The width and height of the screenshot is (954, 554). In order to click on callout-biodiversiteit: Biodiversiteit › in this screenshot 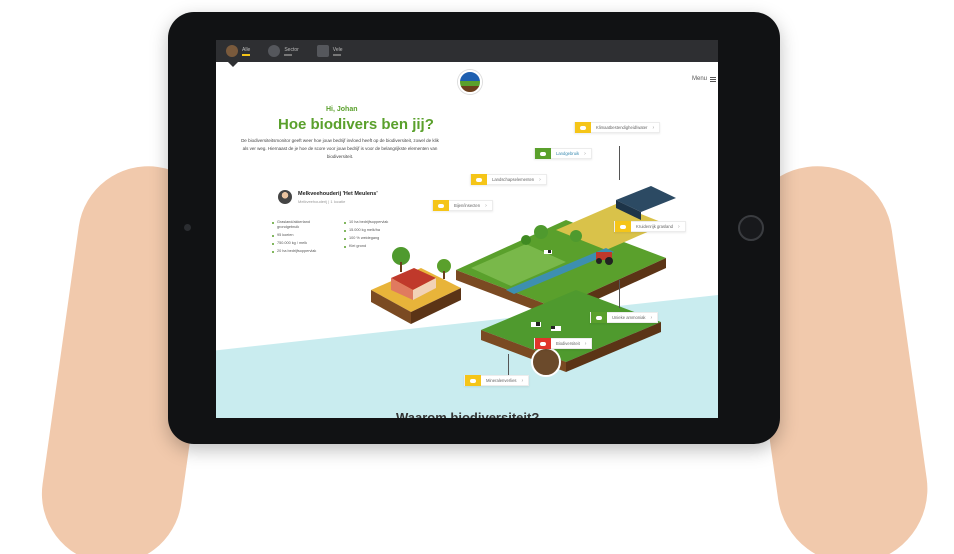, I will do `click(563, 343)`.